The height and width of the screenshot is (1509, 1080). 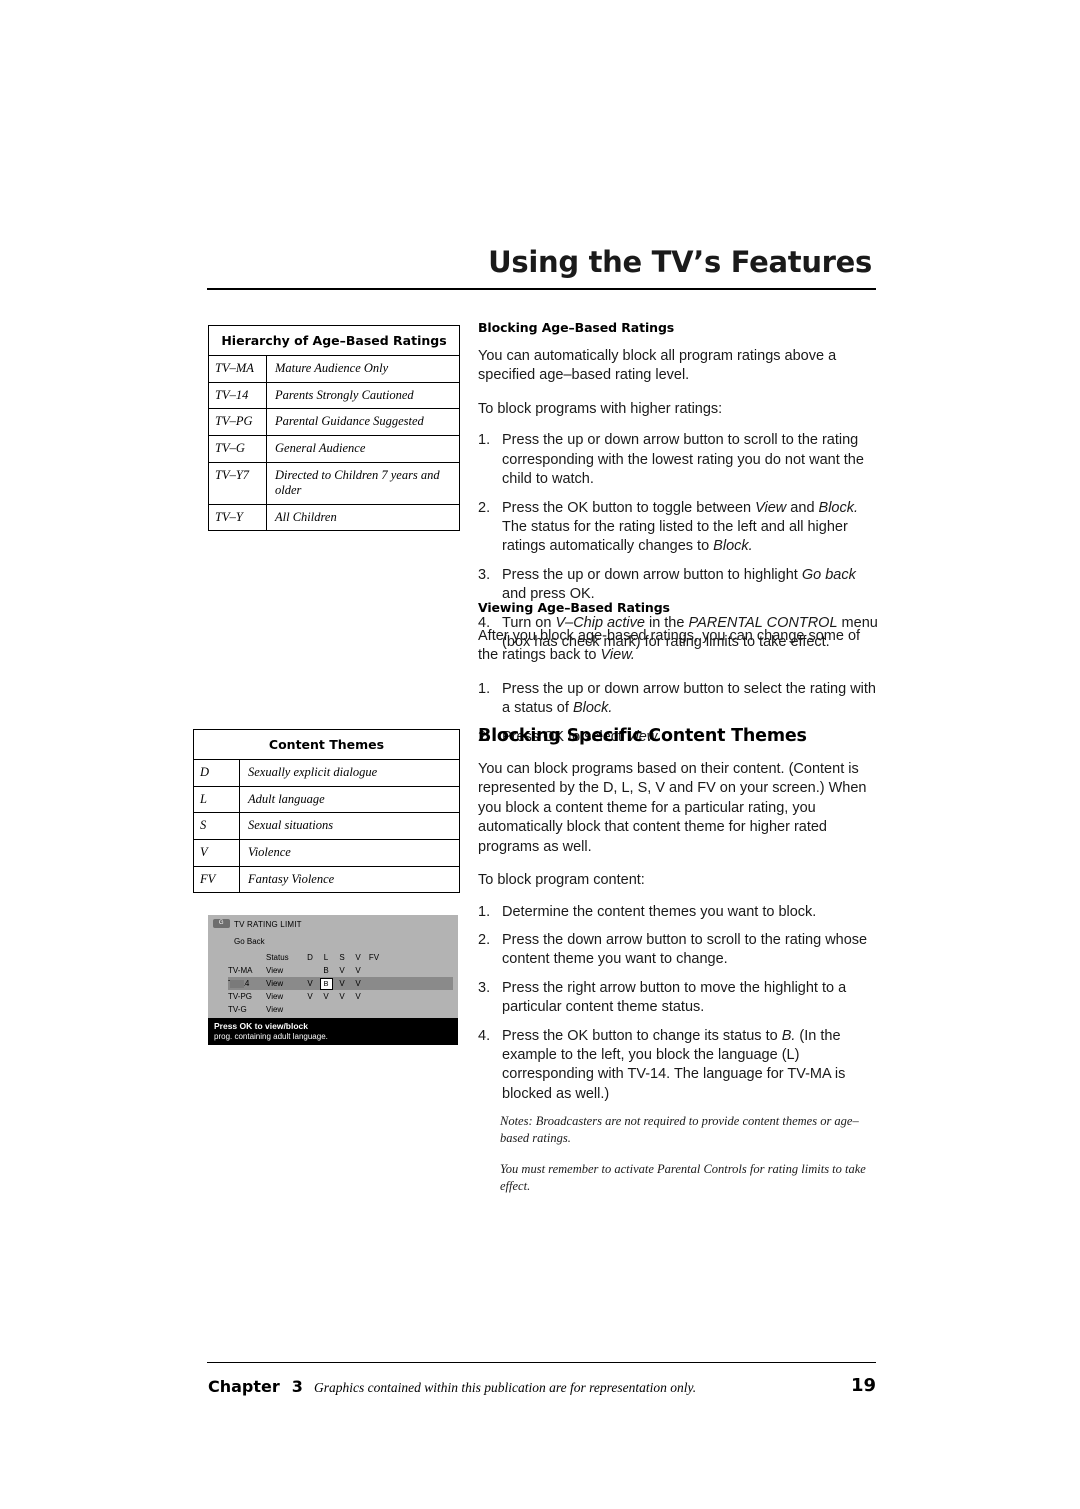 I want to click on viewing-age-heading: Viewing Age–Based Ratings, so click(x=574, y=607).